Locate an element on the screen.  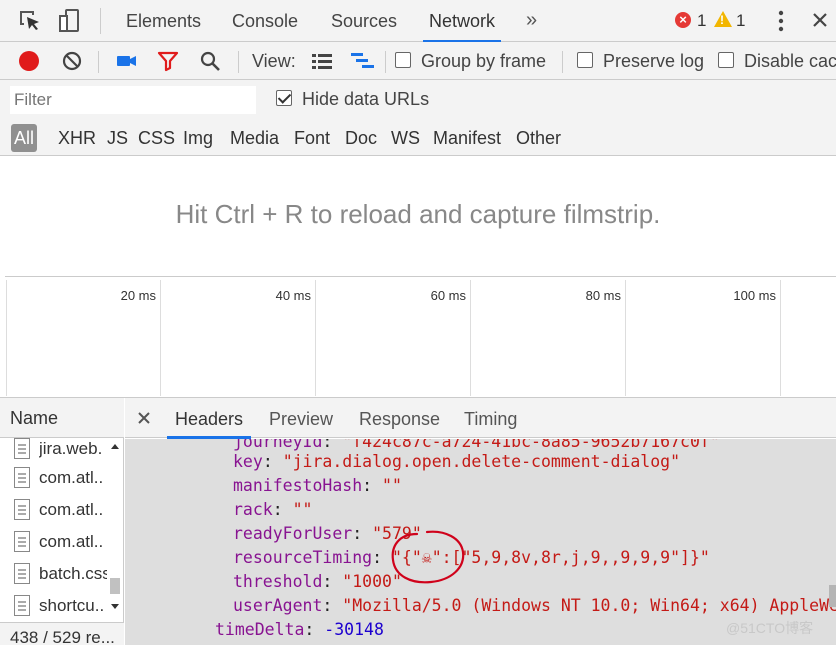
tab-sources: Sources is located at coordinates (364, 21).